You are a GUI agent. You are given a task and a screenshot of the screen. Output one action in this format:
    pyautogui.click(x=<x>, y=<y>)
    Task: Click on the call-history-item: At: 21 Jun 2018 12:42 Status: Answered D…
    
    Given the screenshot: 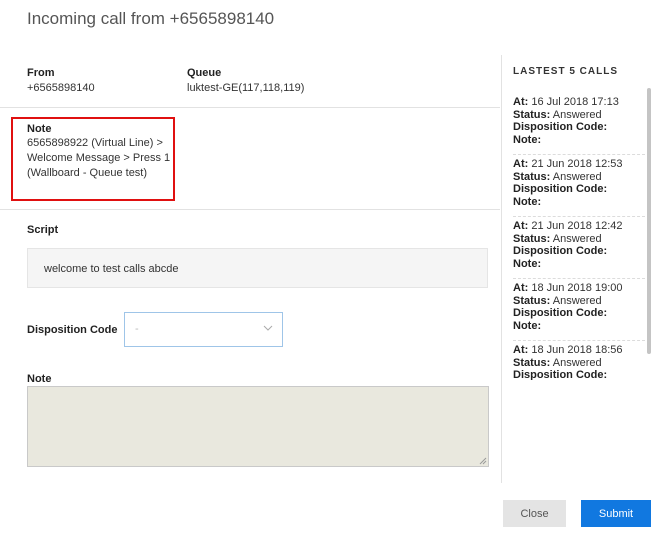 What is the action you would take?
    pyautogui.click(x=579, y=248)
    